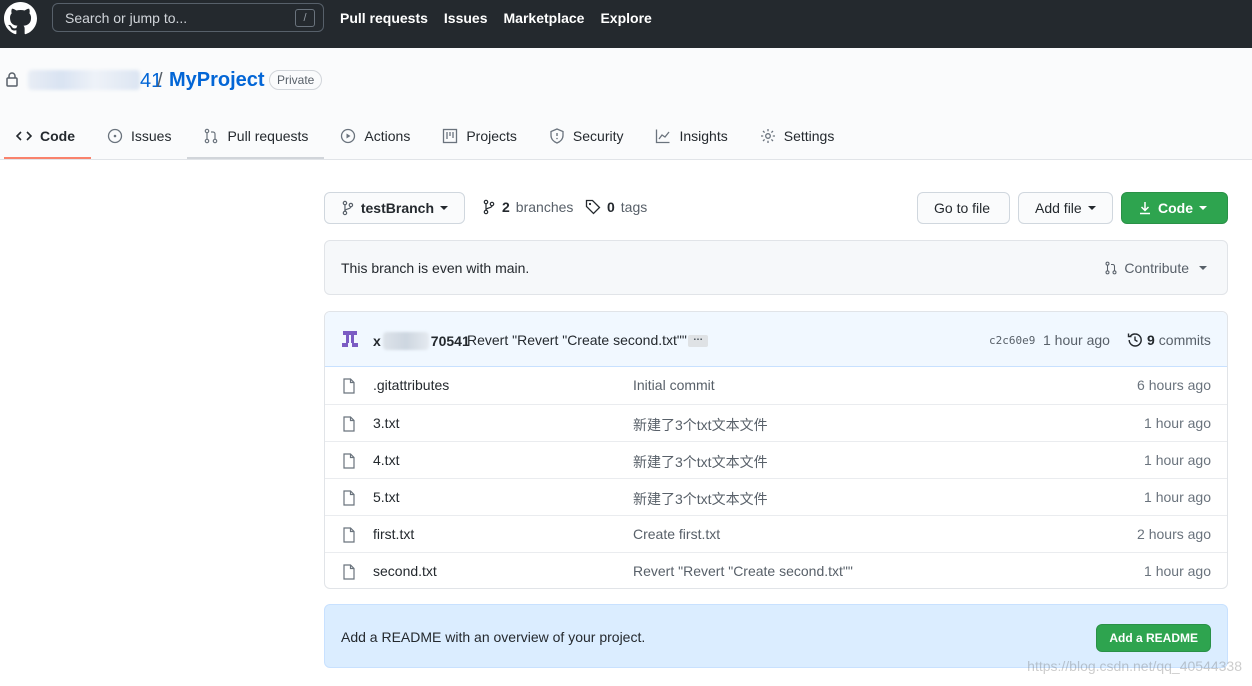  I want to click on search-input: Search or jump to... /, so click(188, 17).